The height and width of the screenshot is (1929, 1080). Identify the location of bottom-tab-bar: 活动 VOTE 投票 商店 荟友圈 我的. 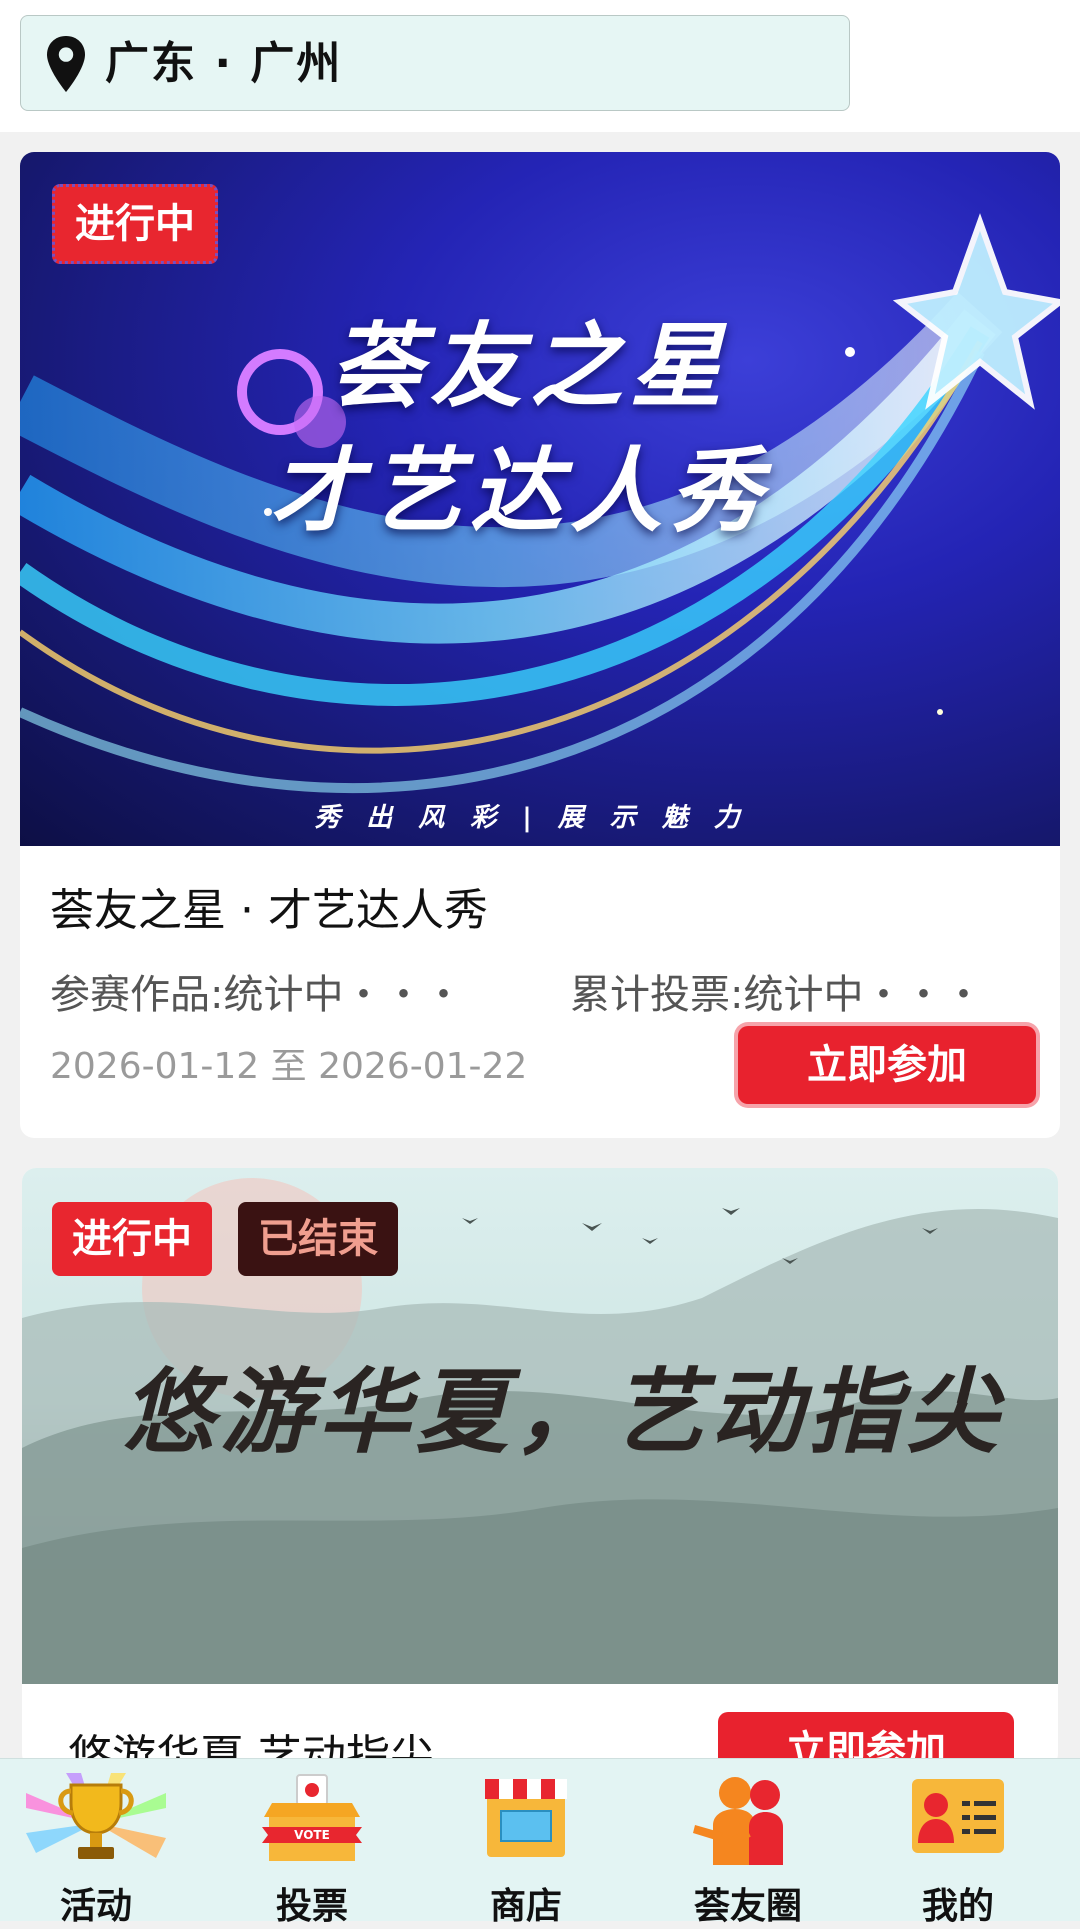
(540, 1842).